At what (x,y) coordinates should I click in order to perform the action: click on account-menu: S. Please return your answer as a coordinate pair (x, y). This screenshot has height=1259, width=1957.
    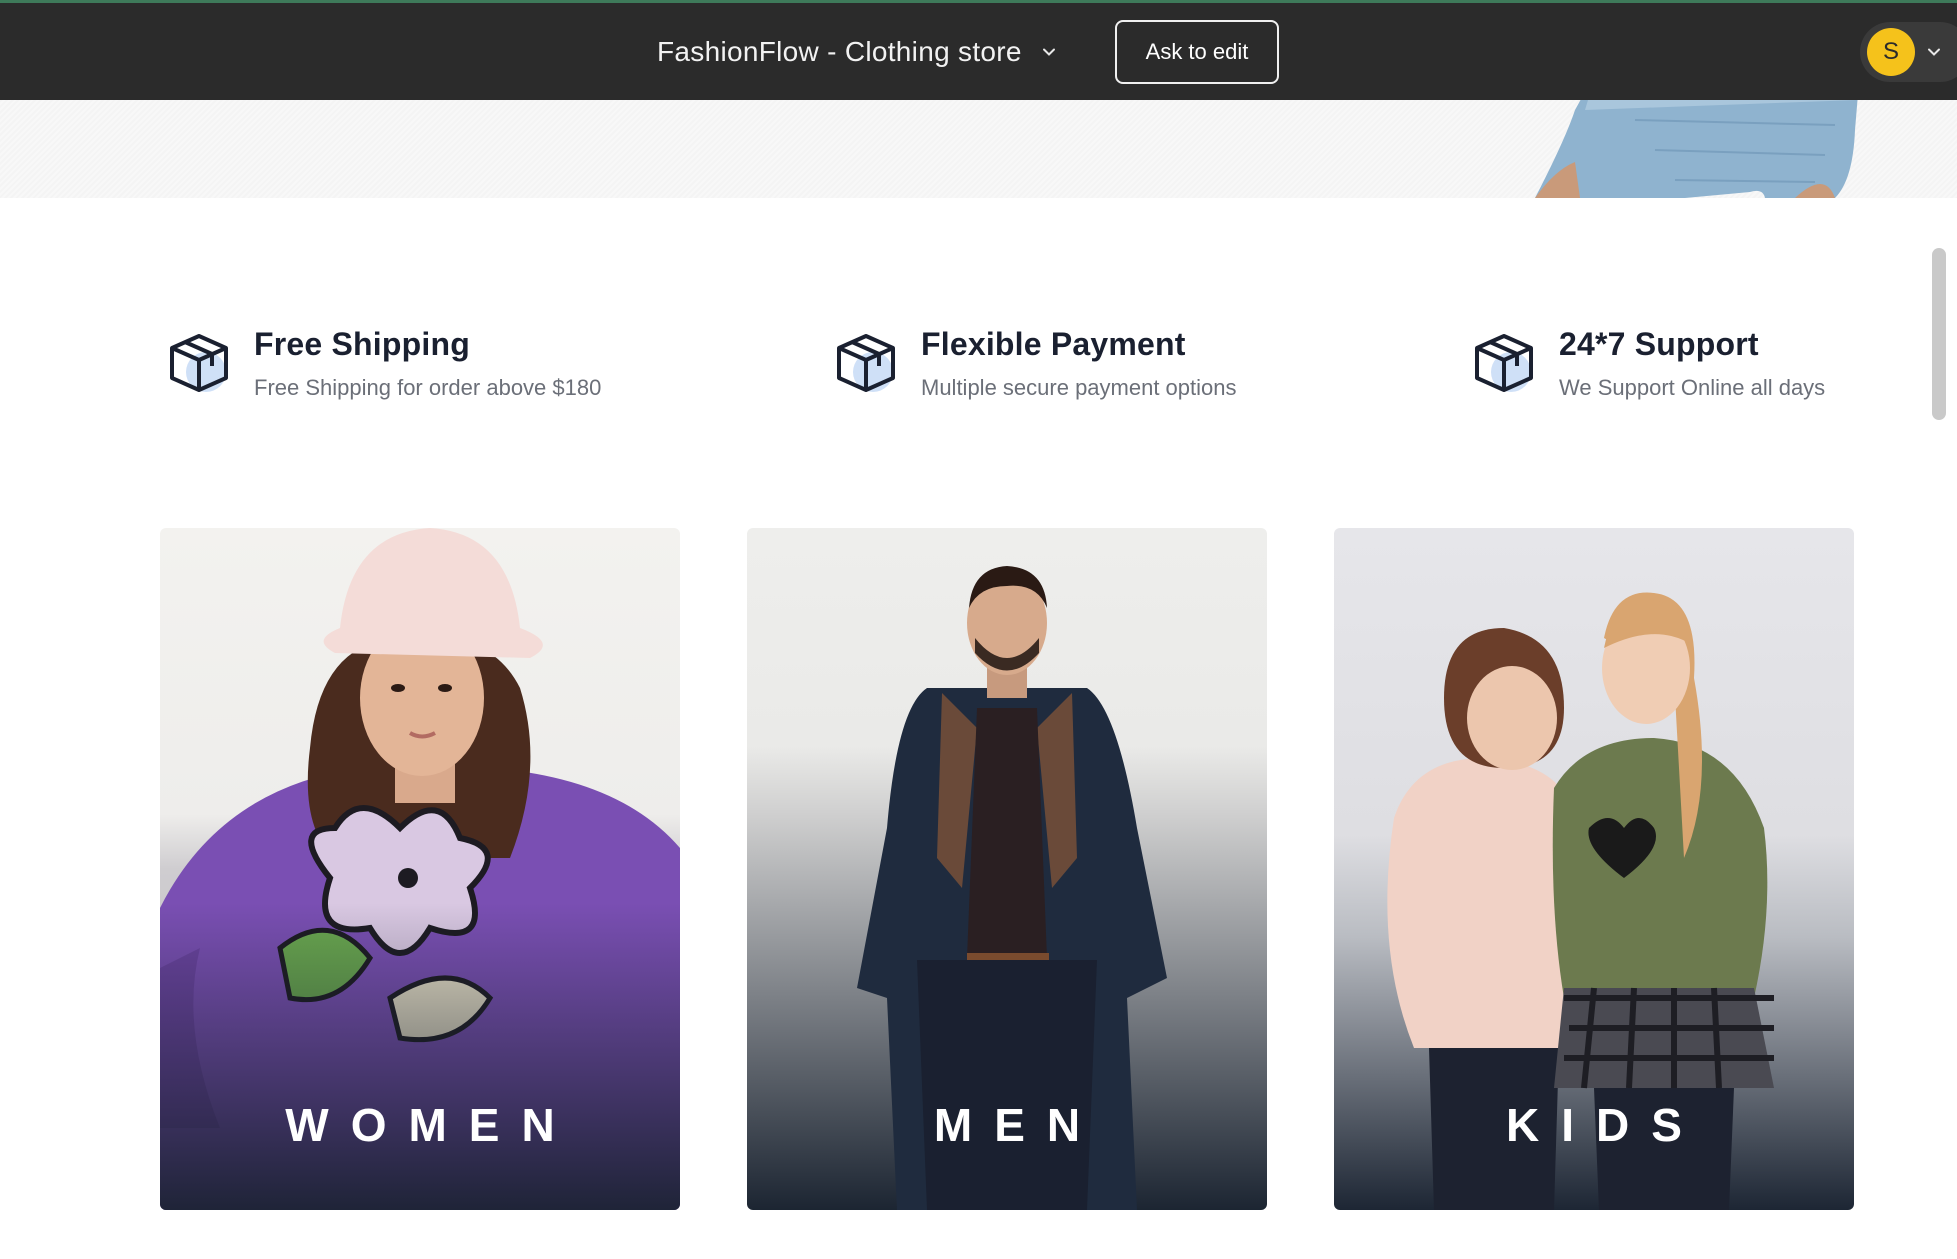
    Looking at the image, I should click on (1908, 52).